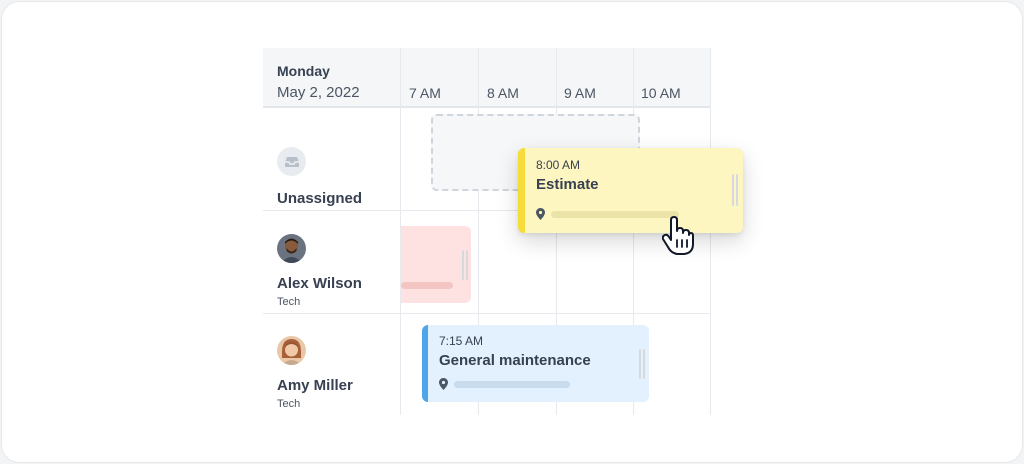 The width and height of the screenshot is (1024, 464). I want to click on header-date: Monday May 2, 2022, so click(318, 82).